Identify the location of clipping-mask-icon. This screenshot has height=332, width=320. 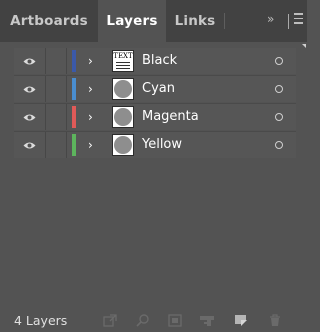
(175, 320).